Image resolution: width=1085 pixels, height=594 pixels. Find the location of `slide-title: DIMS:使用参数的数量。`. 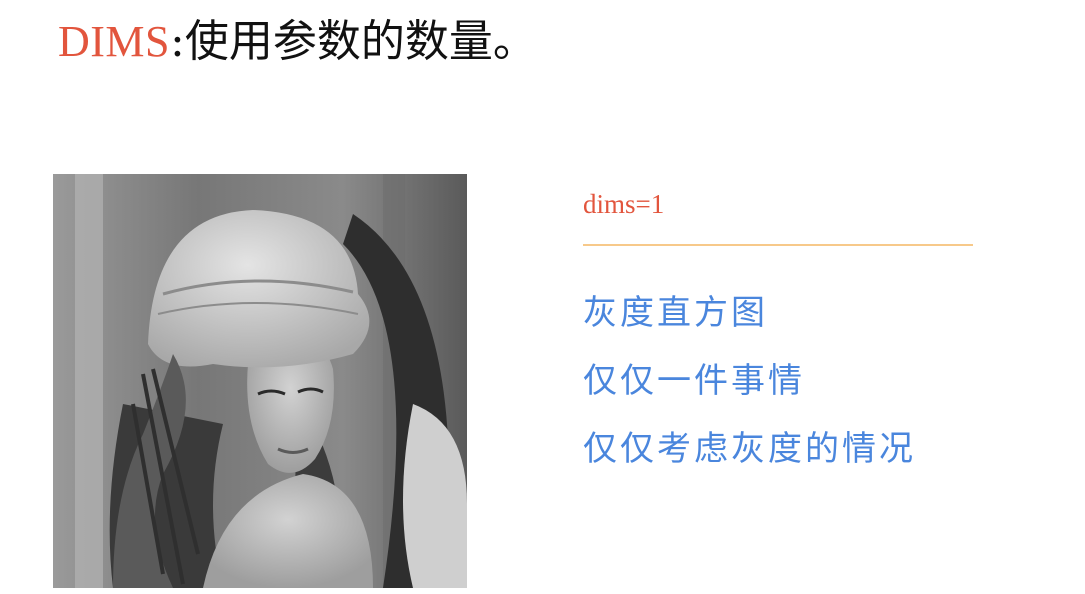

slide-title: DIMS:使用参数的数量。 is located at coordinates (297, 42).